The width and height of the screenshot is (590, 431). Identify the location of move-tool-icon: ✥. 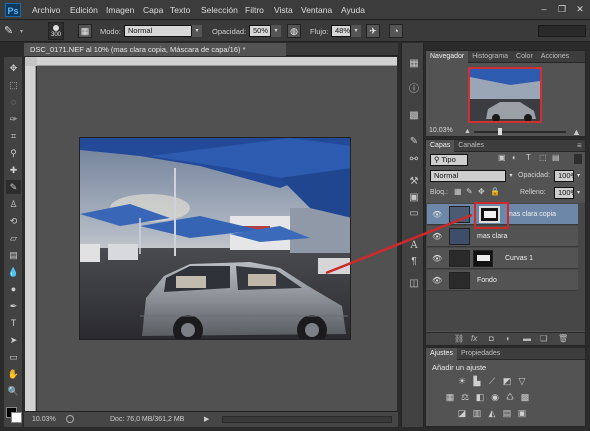
(13, 68).